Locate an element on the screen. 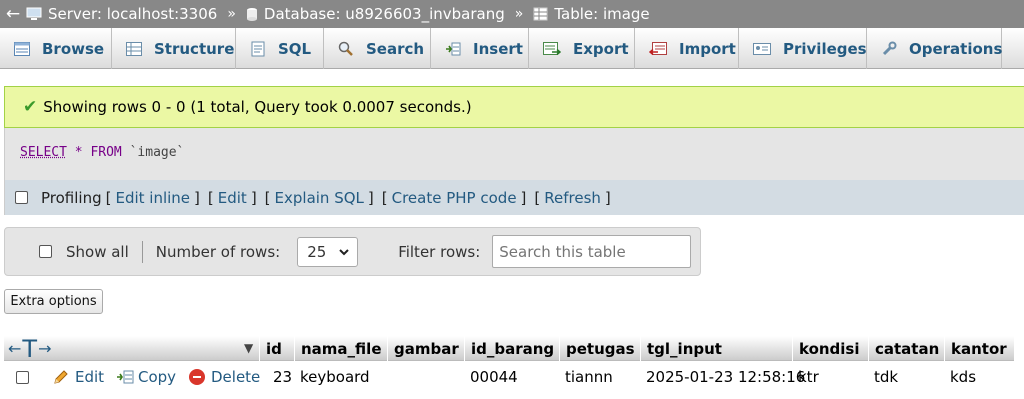  edit-inline-link: Edit inline is located at coordinates (152, 198).